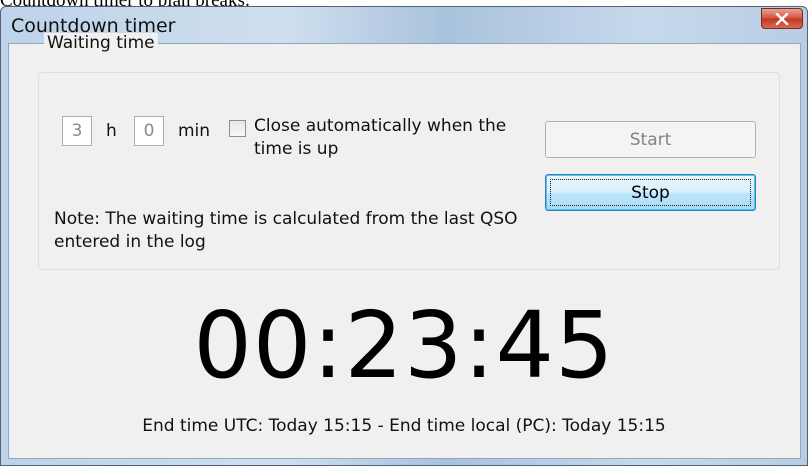 The width and height of the screenshot is (808, 466). Describe the element at coordinates (77, 131) in the screenshot. I see `hours-input: 3` at that location.